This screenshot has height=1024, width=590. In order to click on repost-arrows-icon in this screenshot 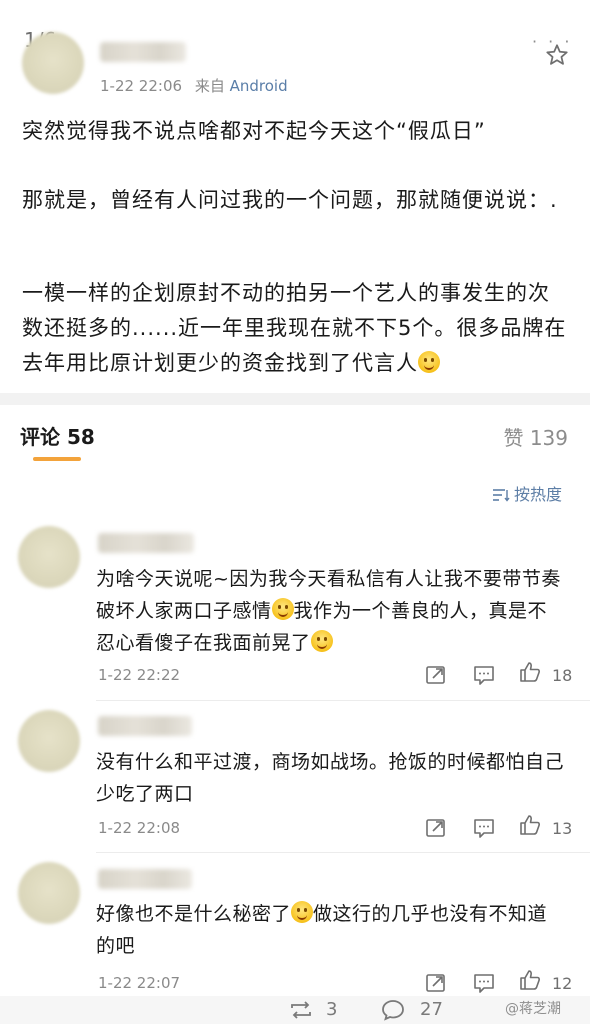, I will do `click(301, 1010)`.